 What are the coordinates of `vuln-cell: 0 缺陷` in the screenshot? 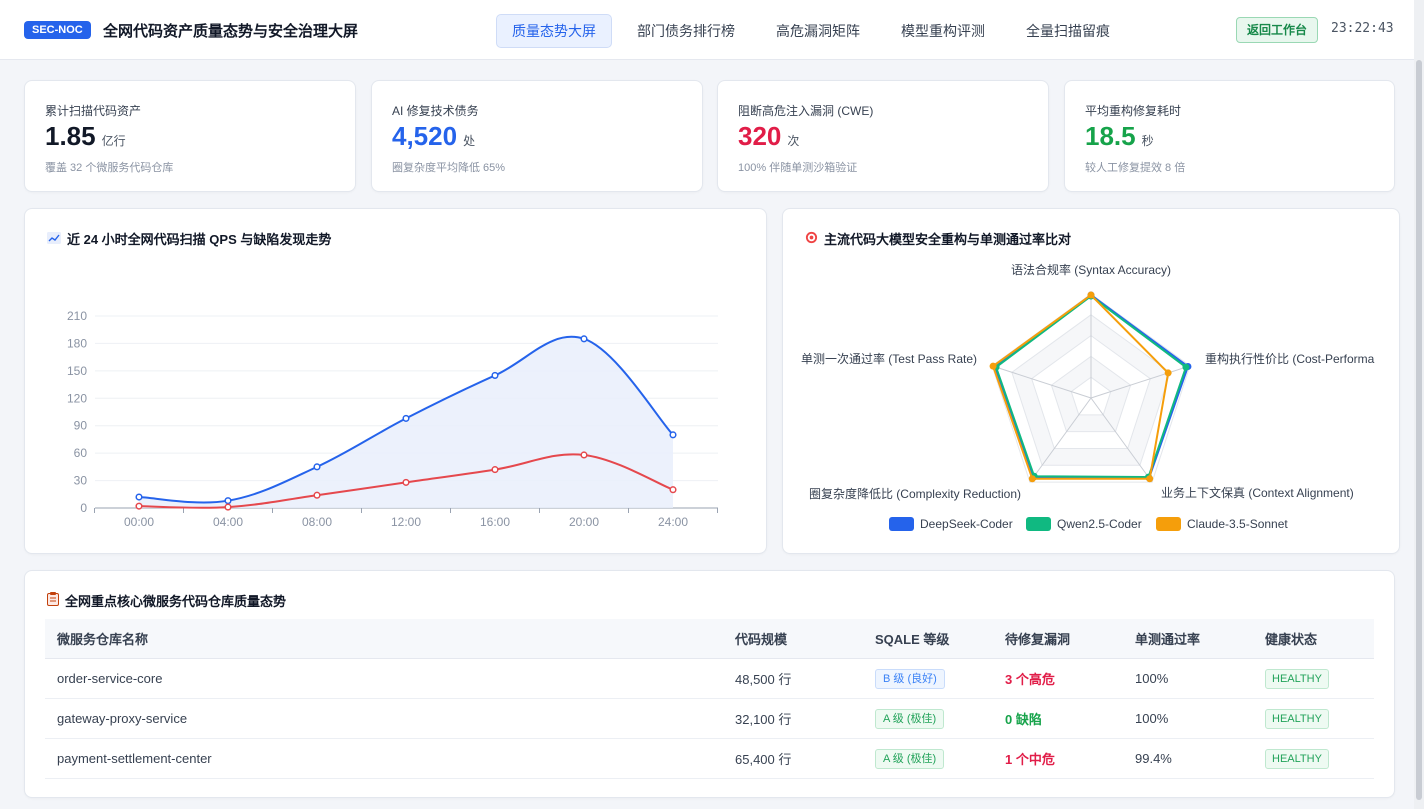 It's located at (1058, 718).